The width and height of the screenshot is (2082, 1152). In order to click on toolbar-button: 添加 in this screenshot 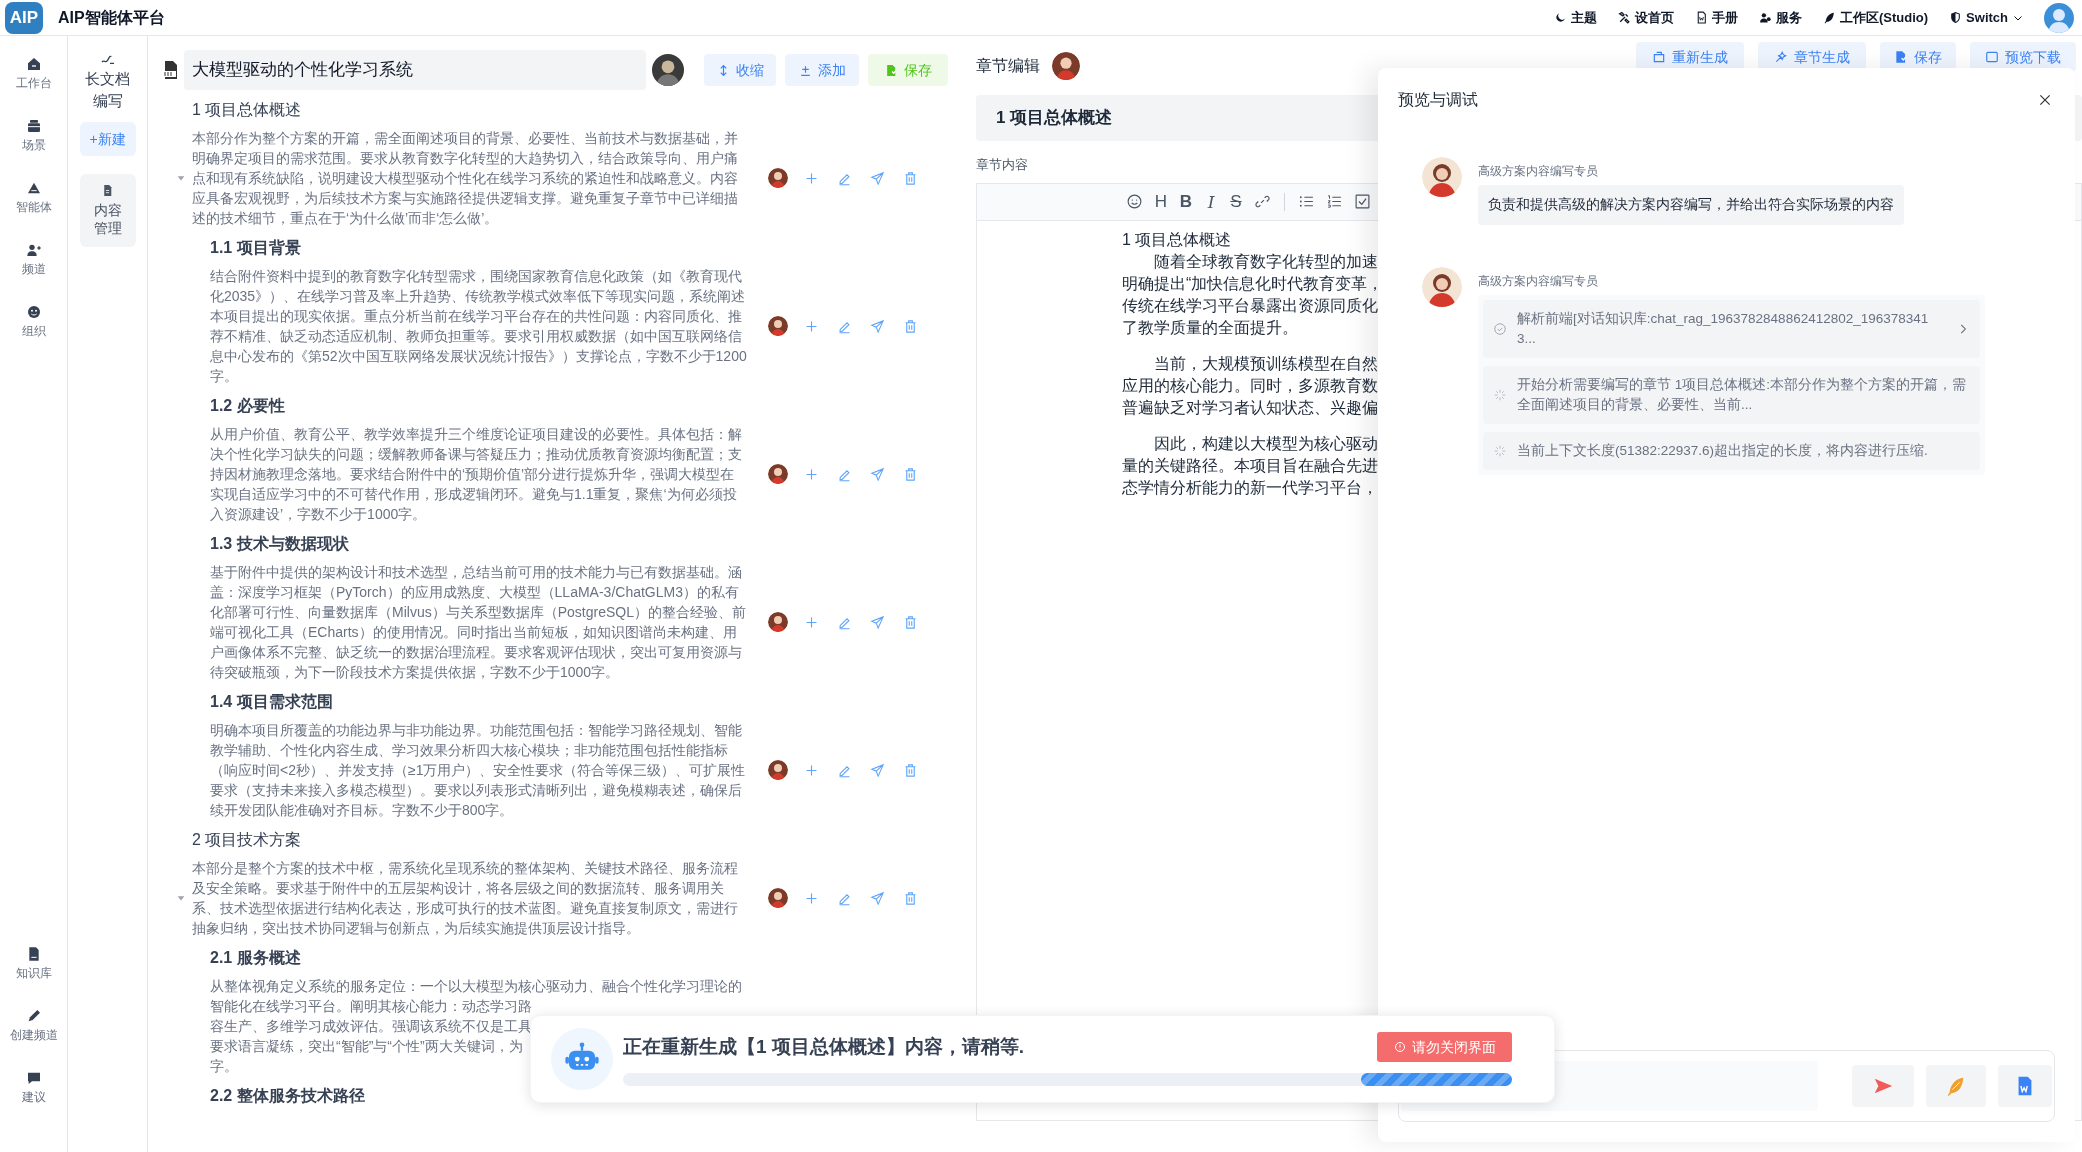, I will do `click(822, 70)`.